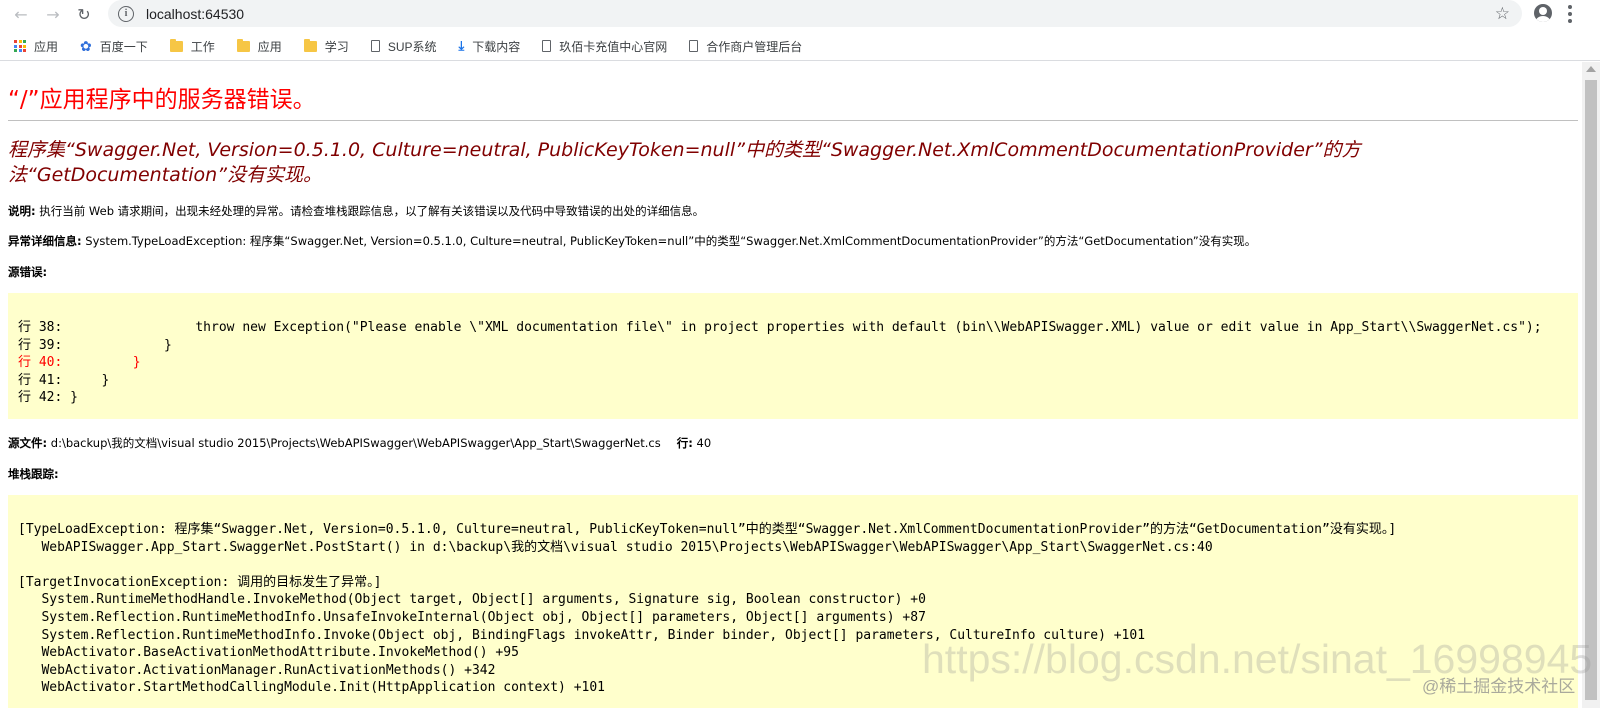 The width and height of the screenshot is (1600, 708). Describe the element at coordinates (256, 46) in the screenshot. I see `bookmark-folder-apps: 应用` at that location.